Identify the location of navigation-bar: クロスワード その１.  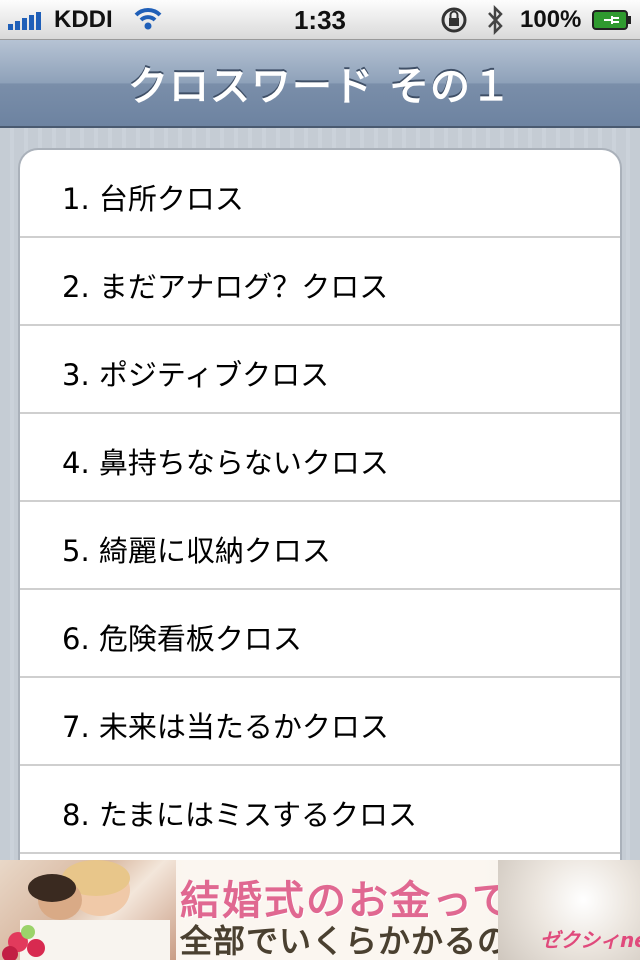
(320, 84).